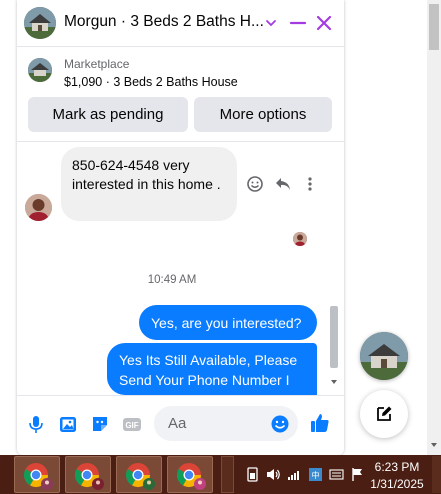  I want to click on chat-head-avatar, so click(384, 356).